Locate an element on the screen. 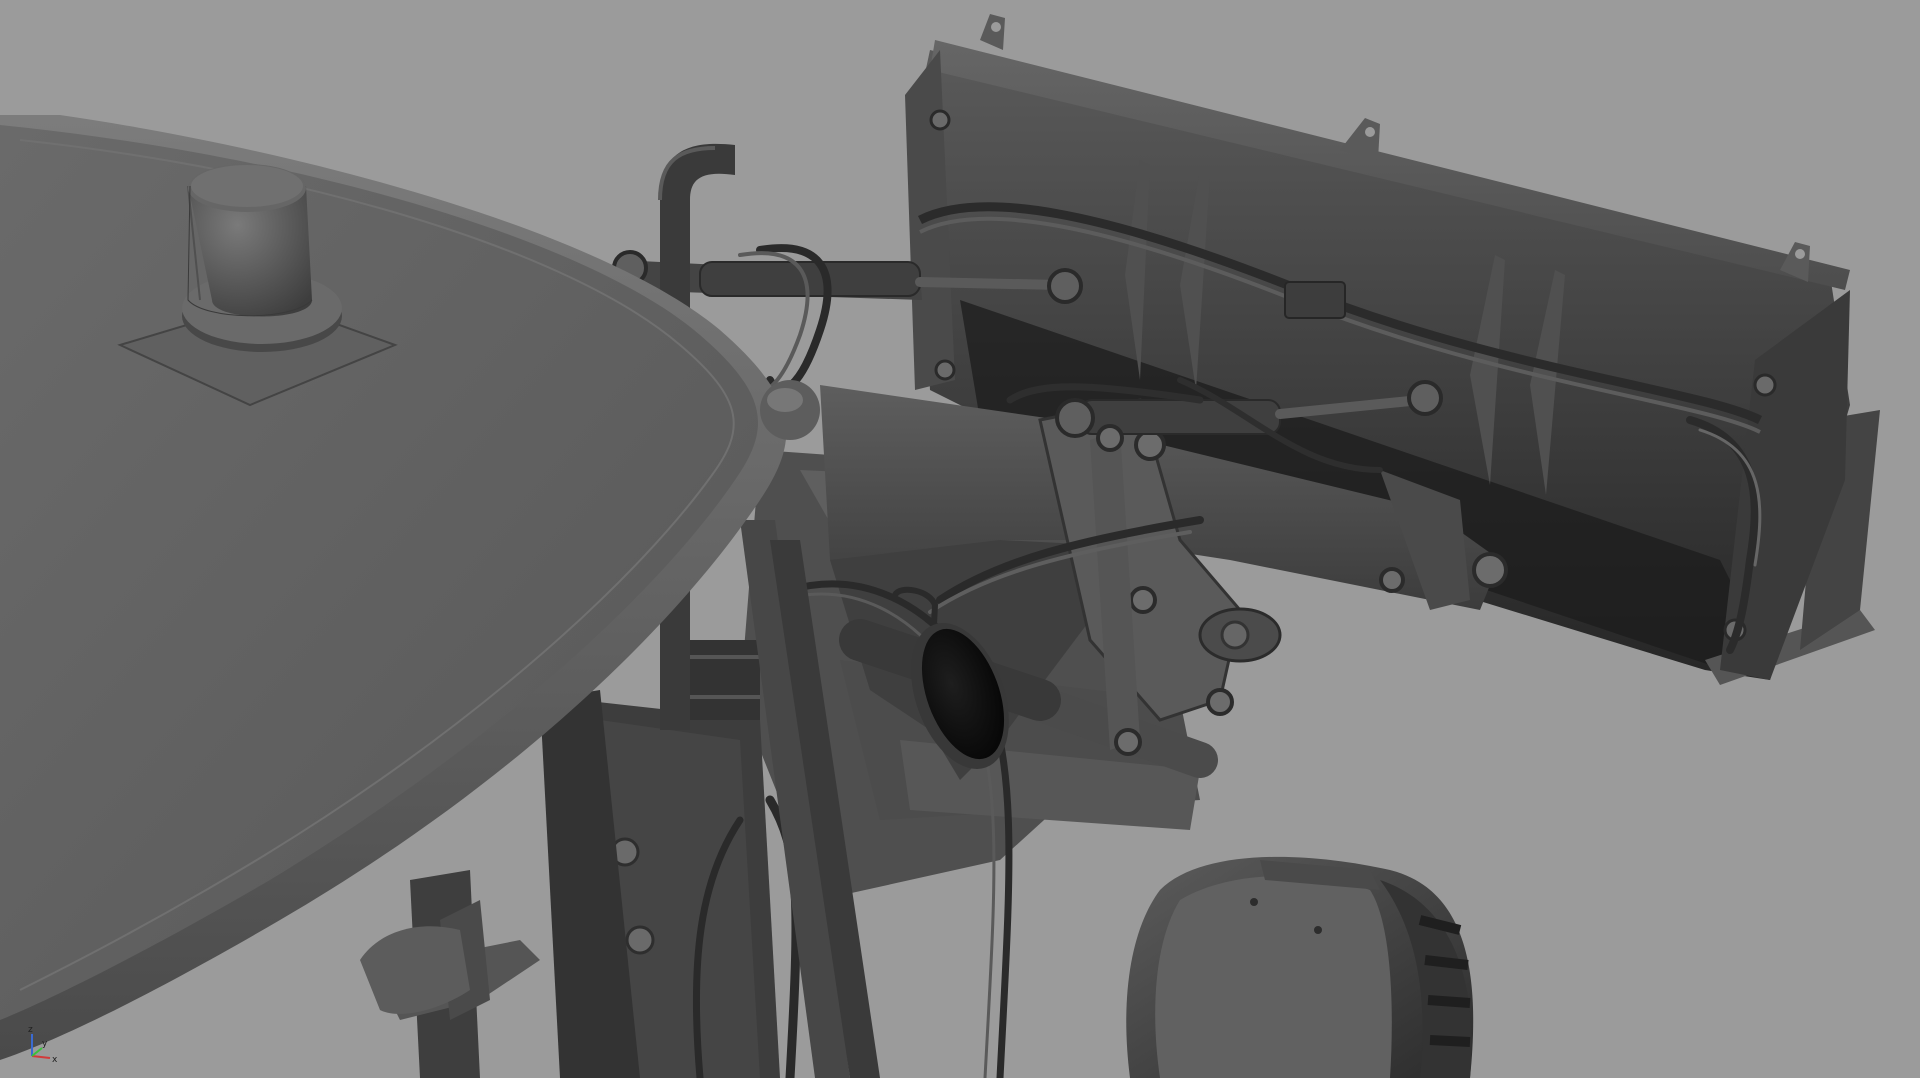 Image resolution: width=1920 pixels, height=1078 pixels. axis-triad-icon: z x y is located at coordinates (43, 1045).